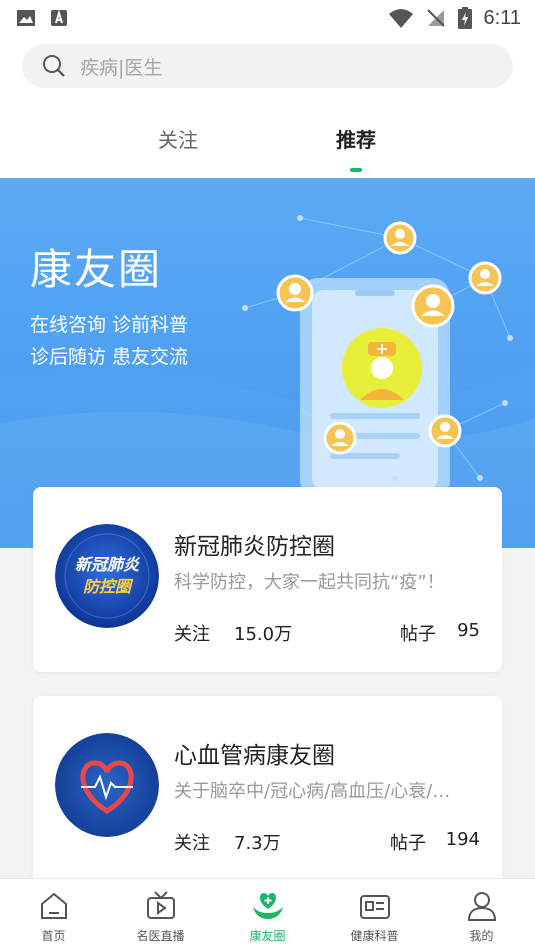 This screenshot has height=952, width=535. Describe the element at coordinates (107, 576) in the screenshot. I see `covid-circle-logo: 新冠肺炎 防控圈` at that location.